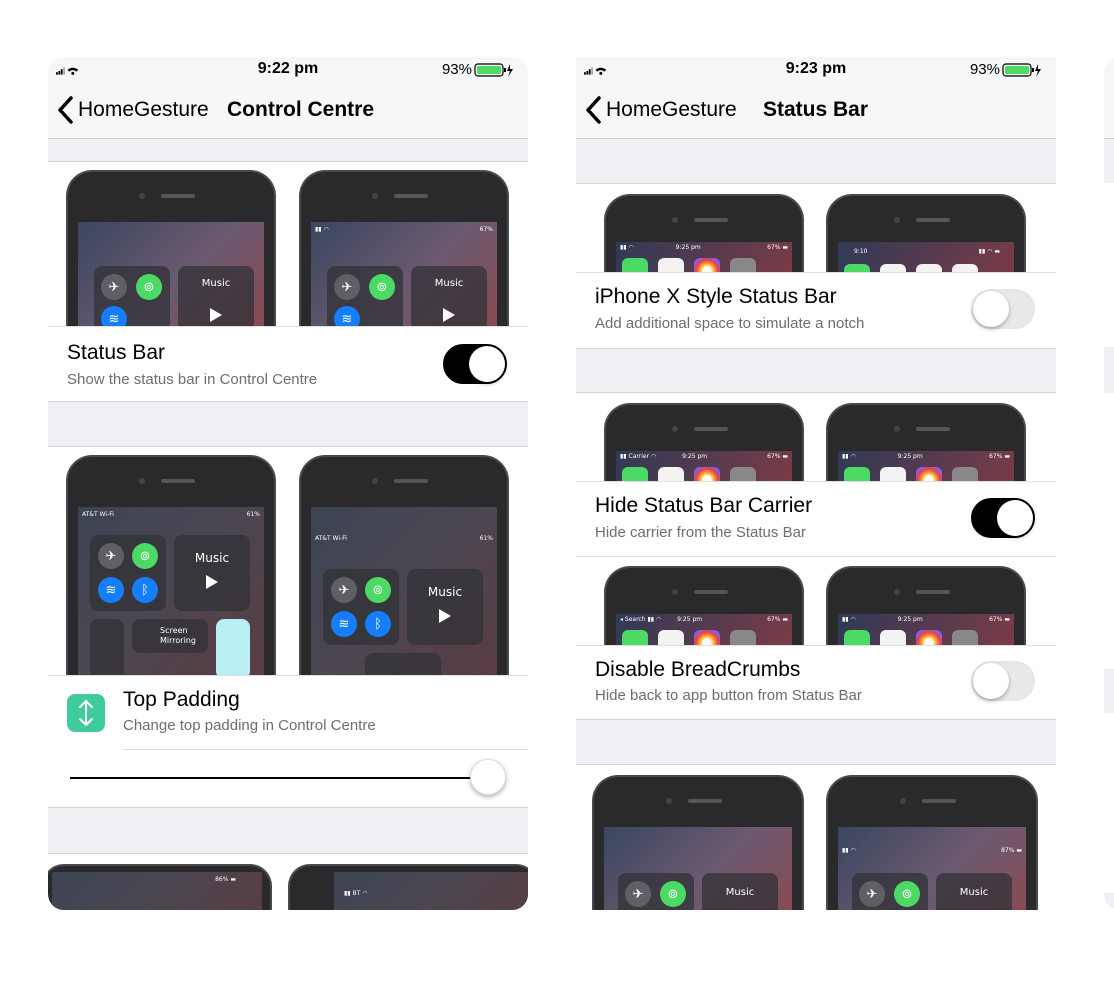 This screenshot has width=1114, height=990. I want to click on navigation-bar: HomeGesture Status Bar, so click(816, 112).